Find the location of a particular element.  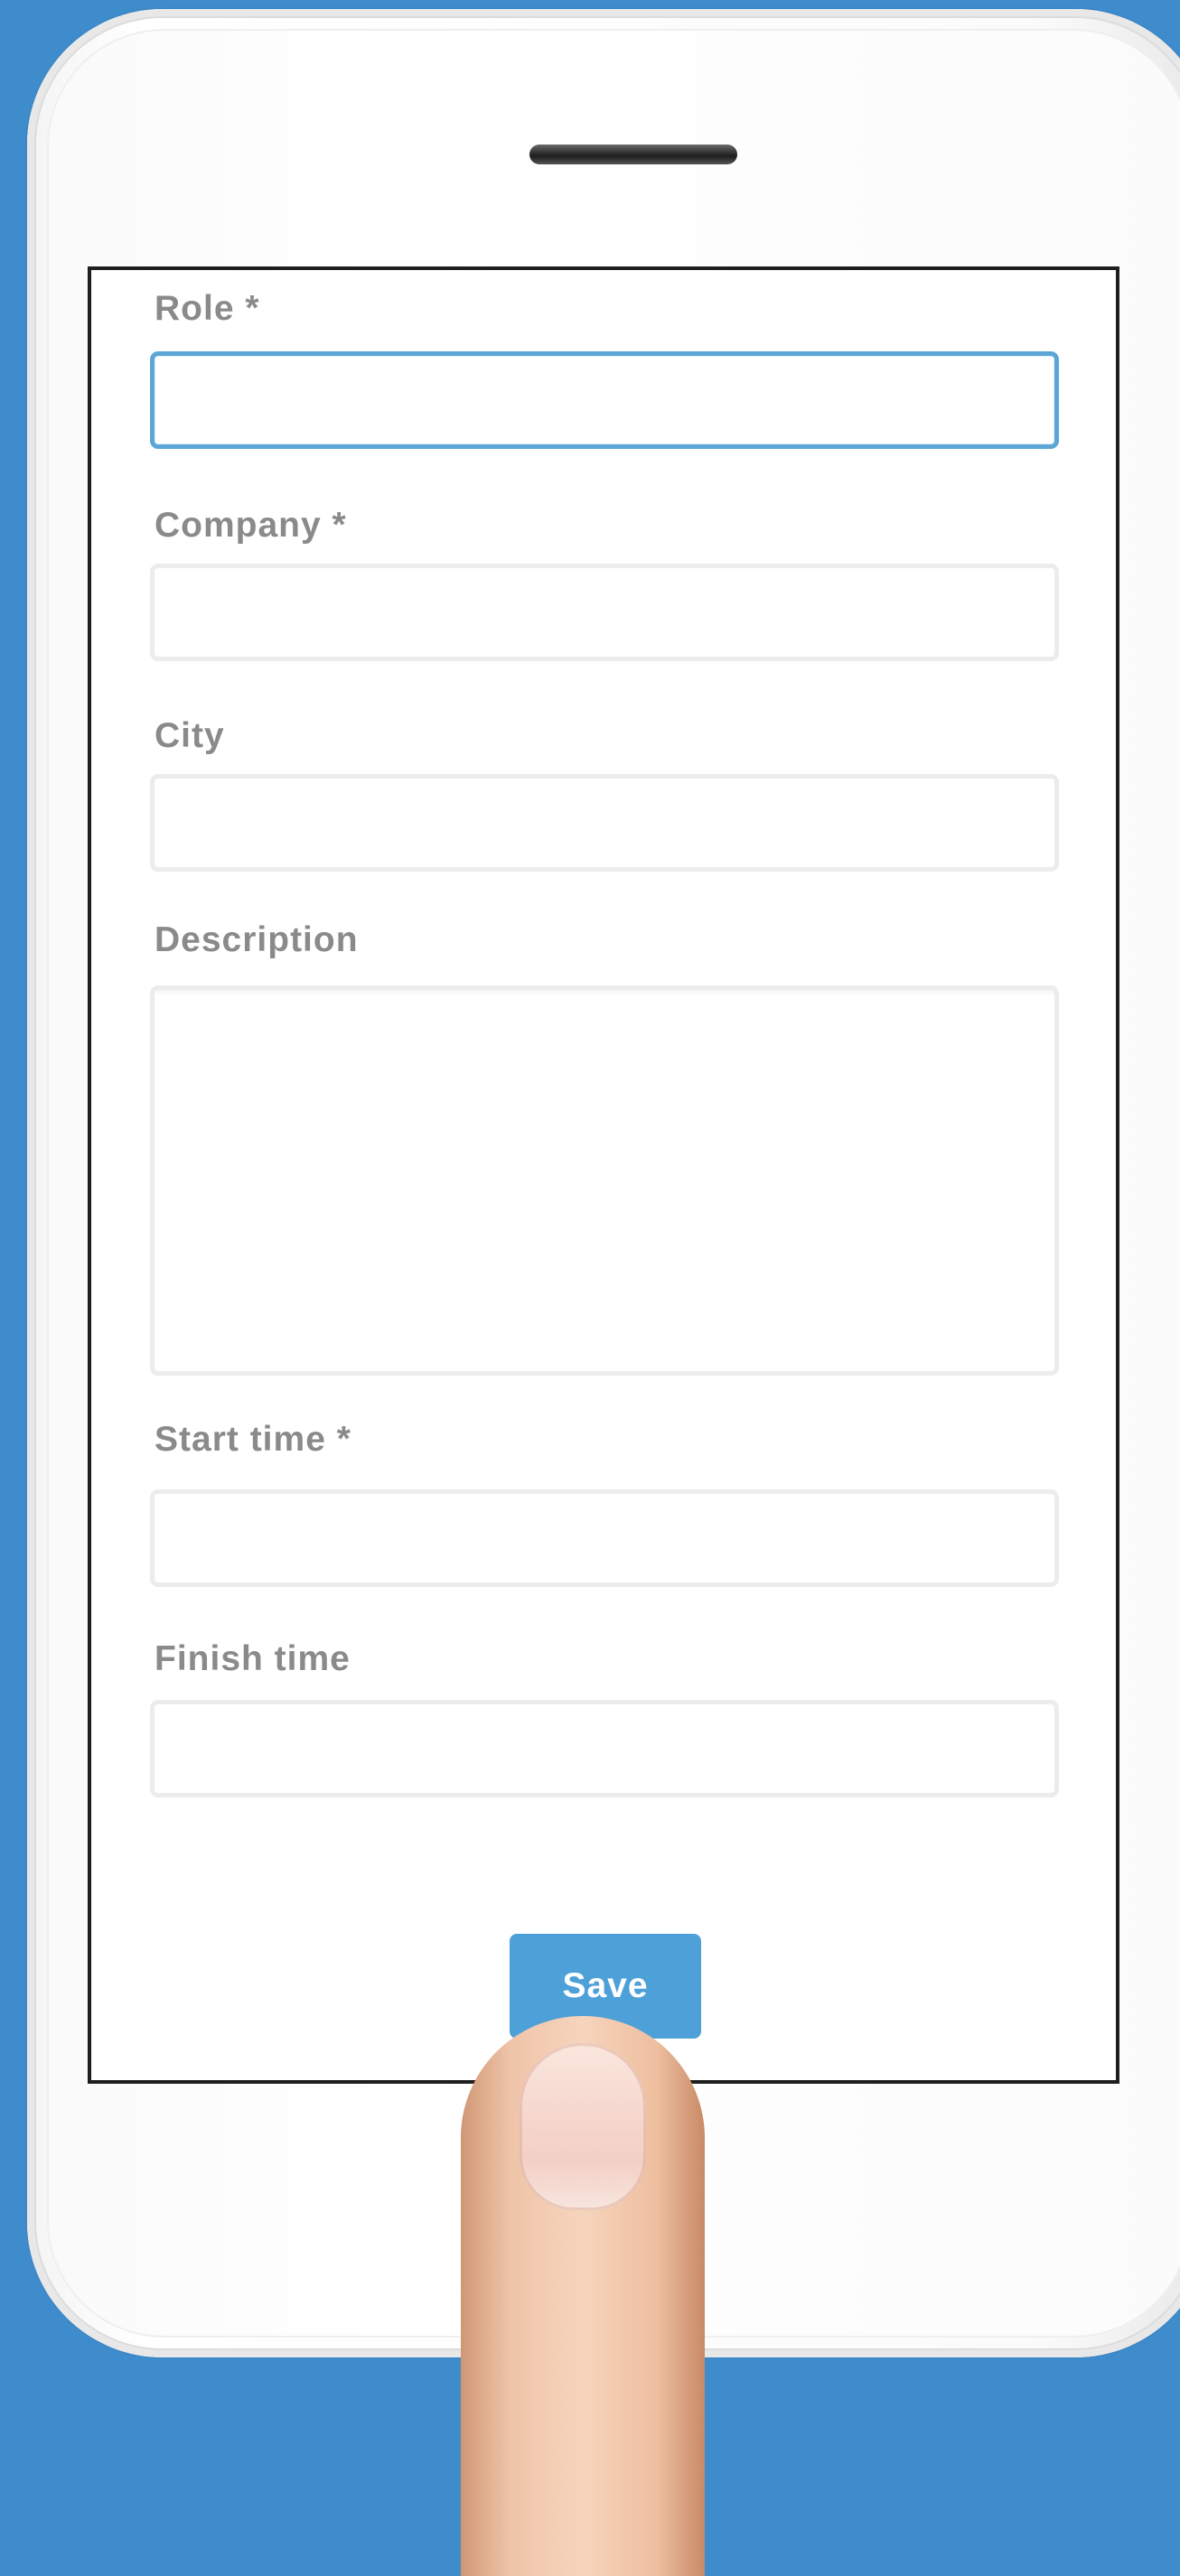

role-label: Role * is located at coordinates (207, 308).